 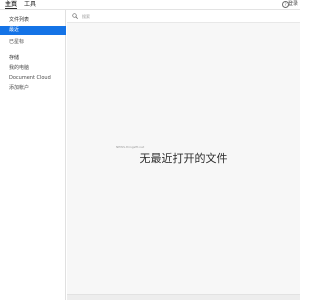 I want to click on sidebar-item-starred: 已星标, so click(x=33, y=42).